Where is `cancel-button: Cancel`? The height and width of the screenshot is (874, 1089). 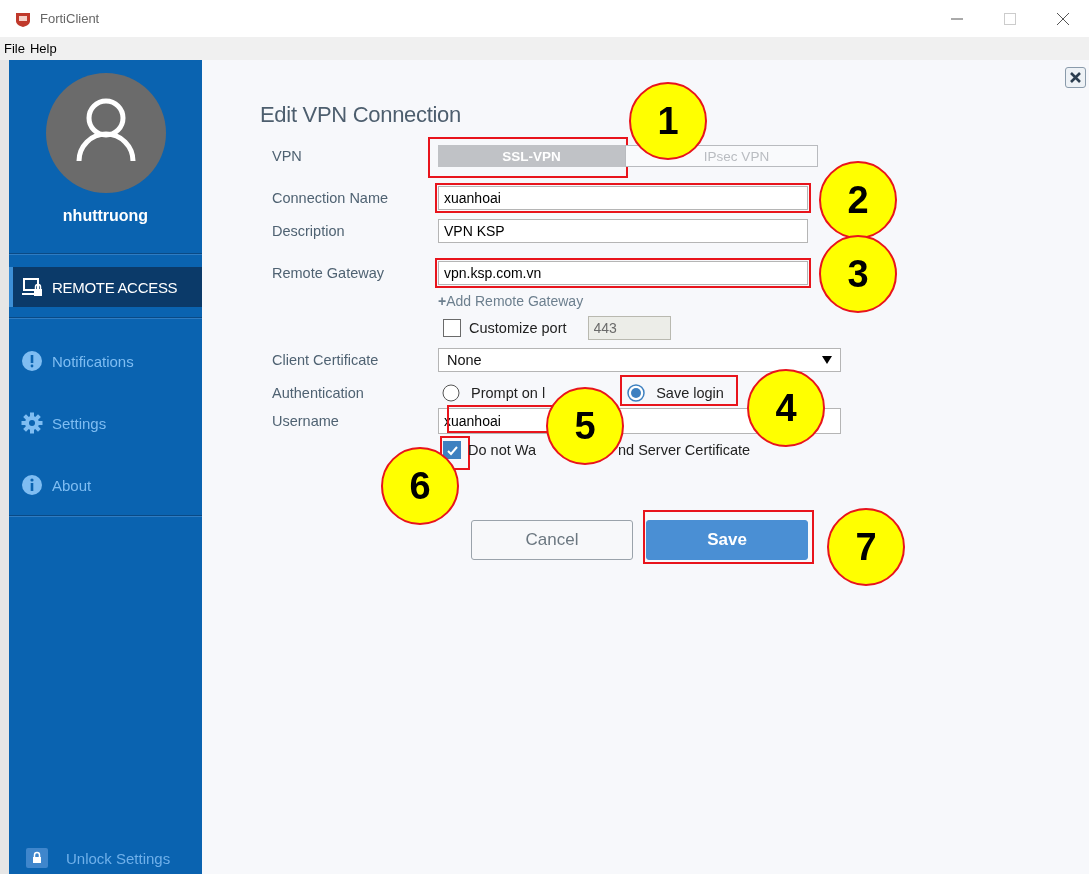 cancel-button: Cancel is located at coordinates (552, 540).